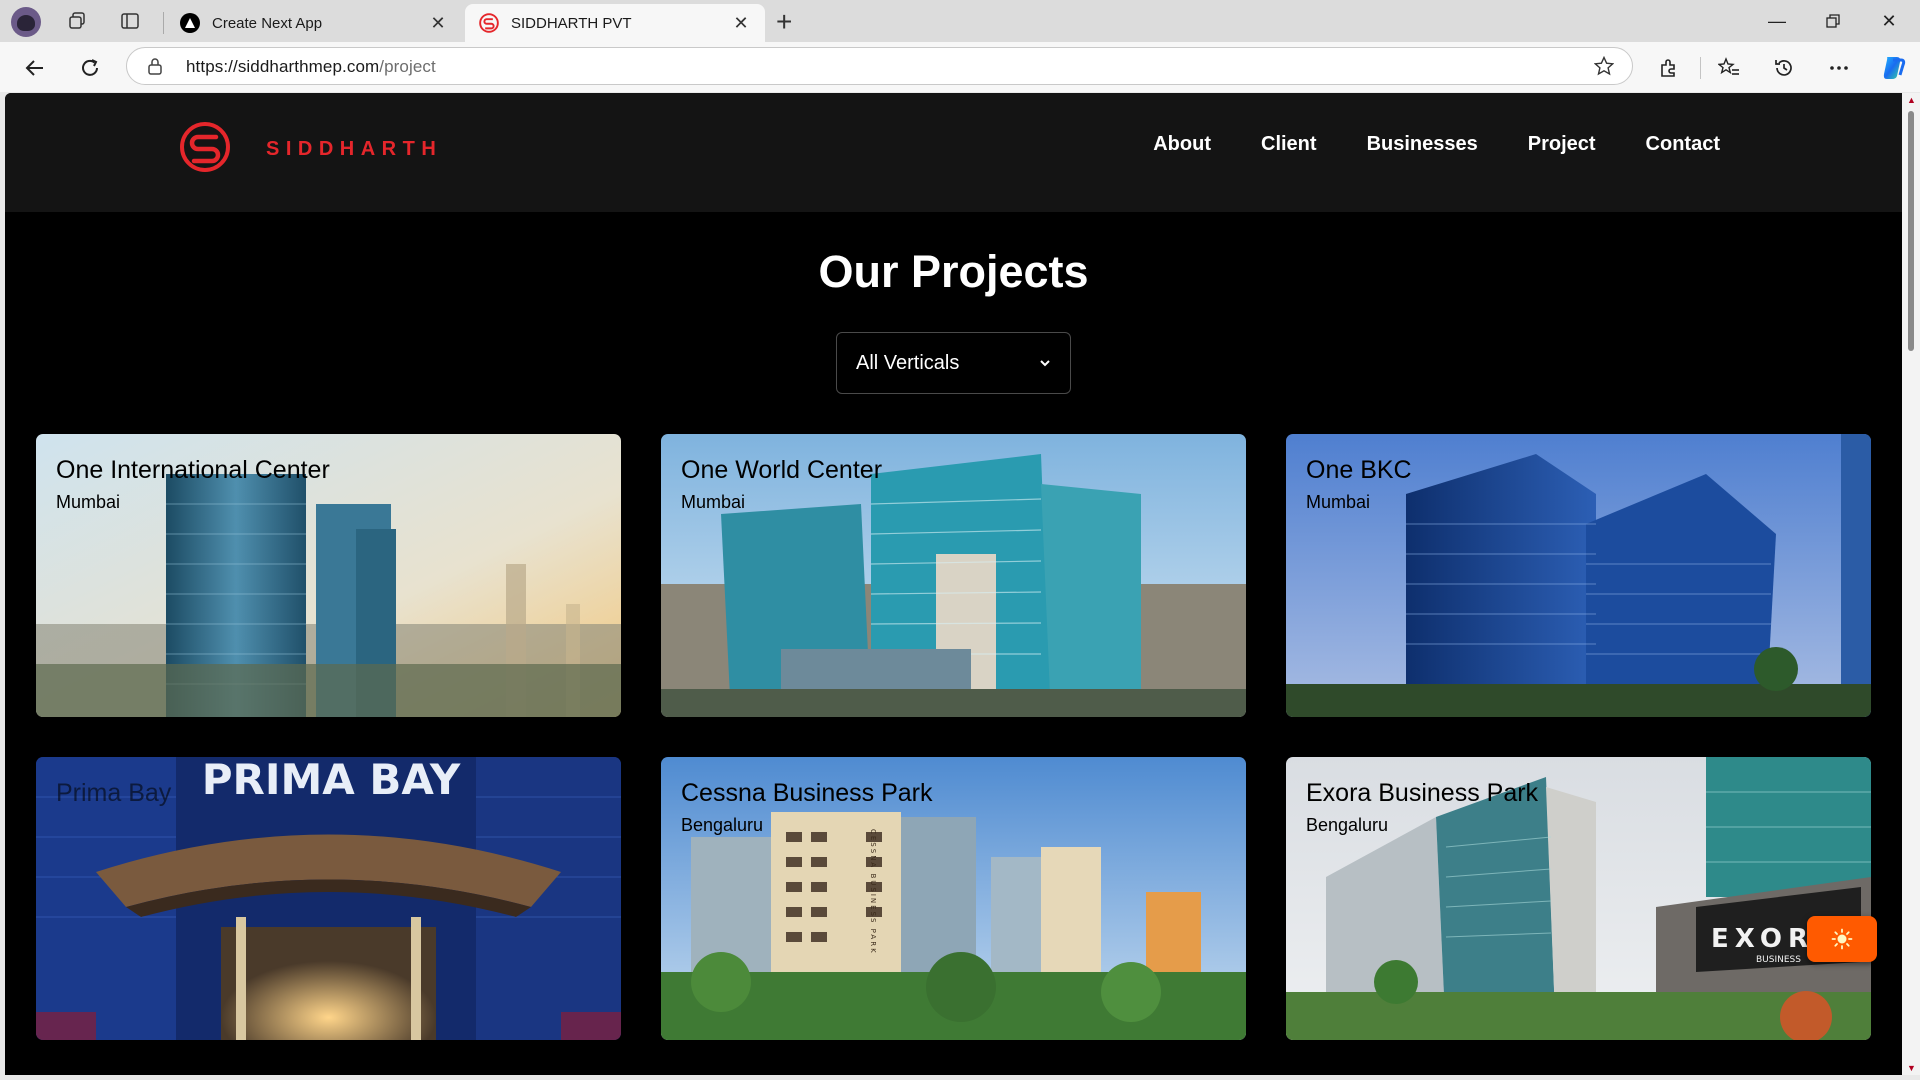 The image size is (1920, 1080). What do you see at coordinates (1182, 144) in the screenshot?
I see `nav-about: About` at bounding box center [1182, 144].